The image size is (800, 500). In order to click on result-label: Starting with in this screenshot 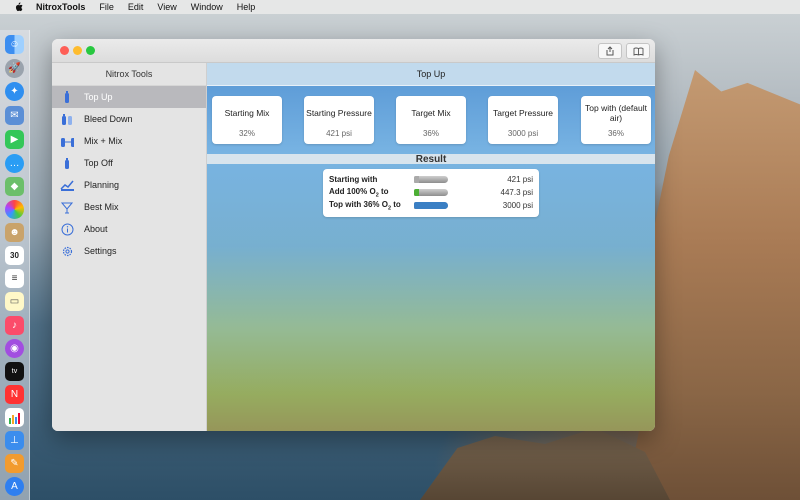, I will do `click(371, 179)`.